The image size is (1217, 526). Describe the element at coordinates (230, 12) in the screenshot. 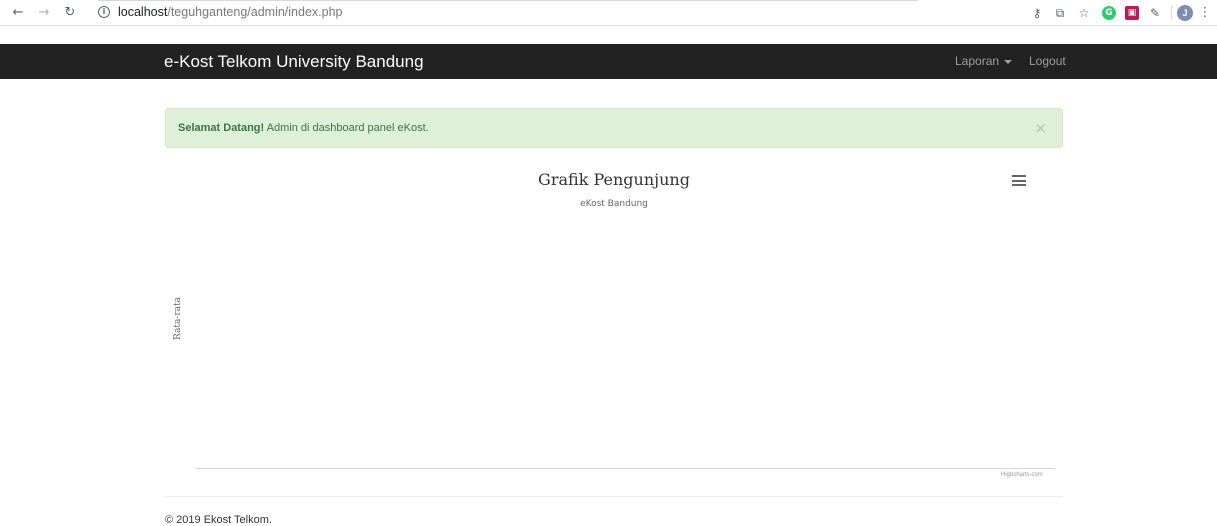

I see `url-text: localhost/teguhganteng/admin/index.php` at that location.